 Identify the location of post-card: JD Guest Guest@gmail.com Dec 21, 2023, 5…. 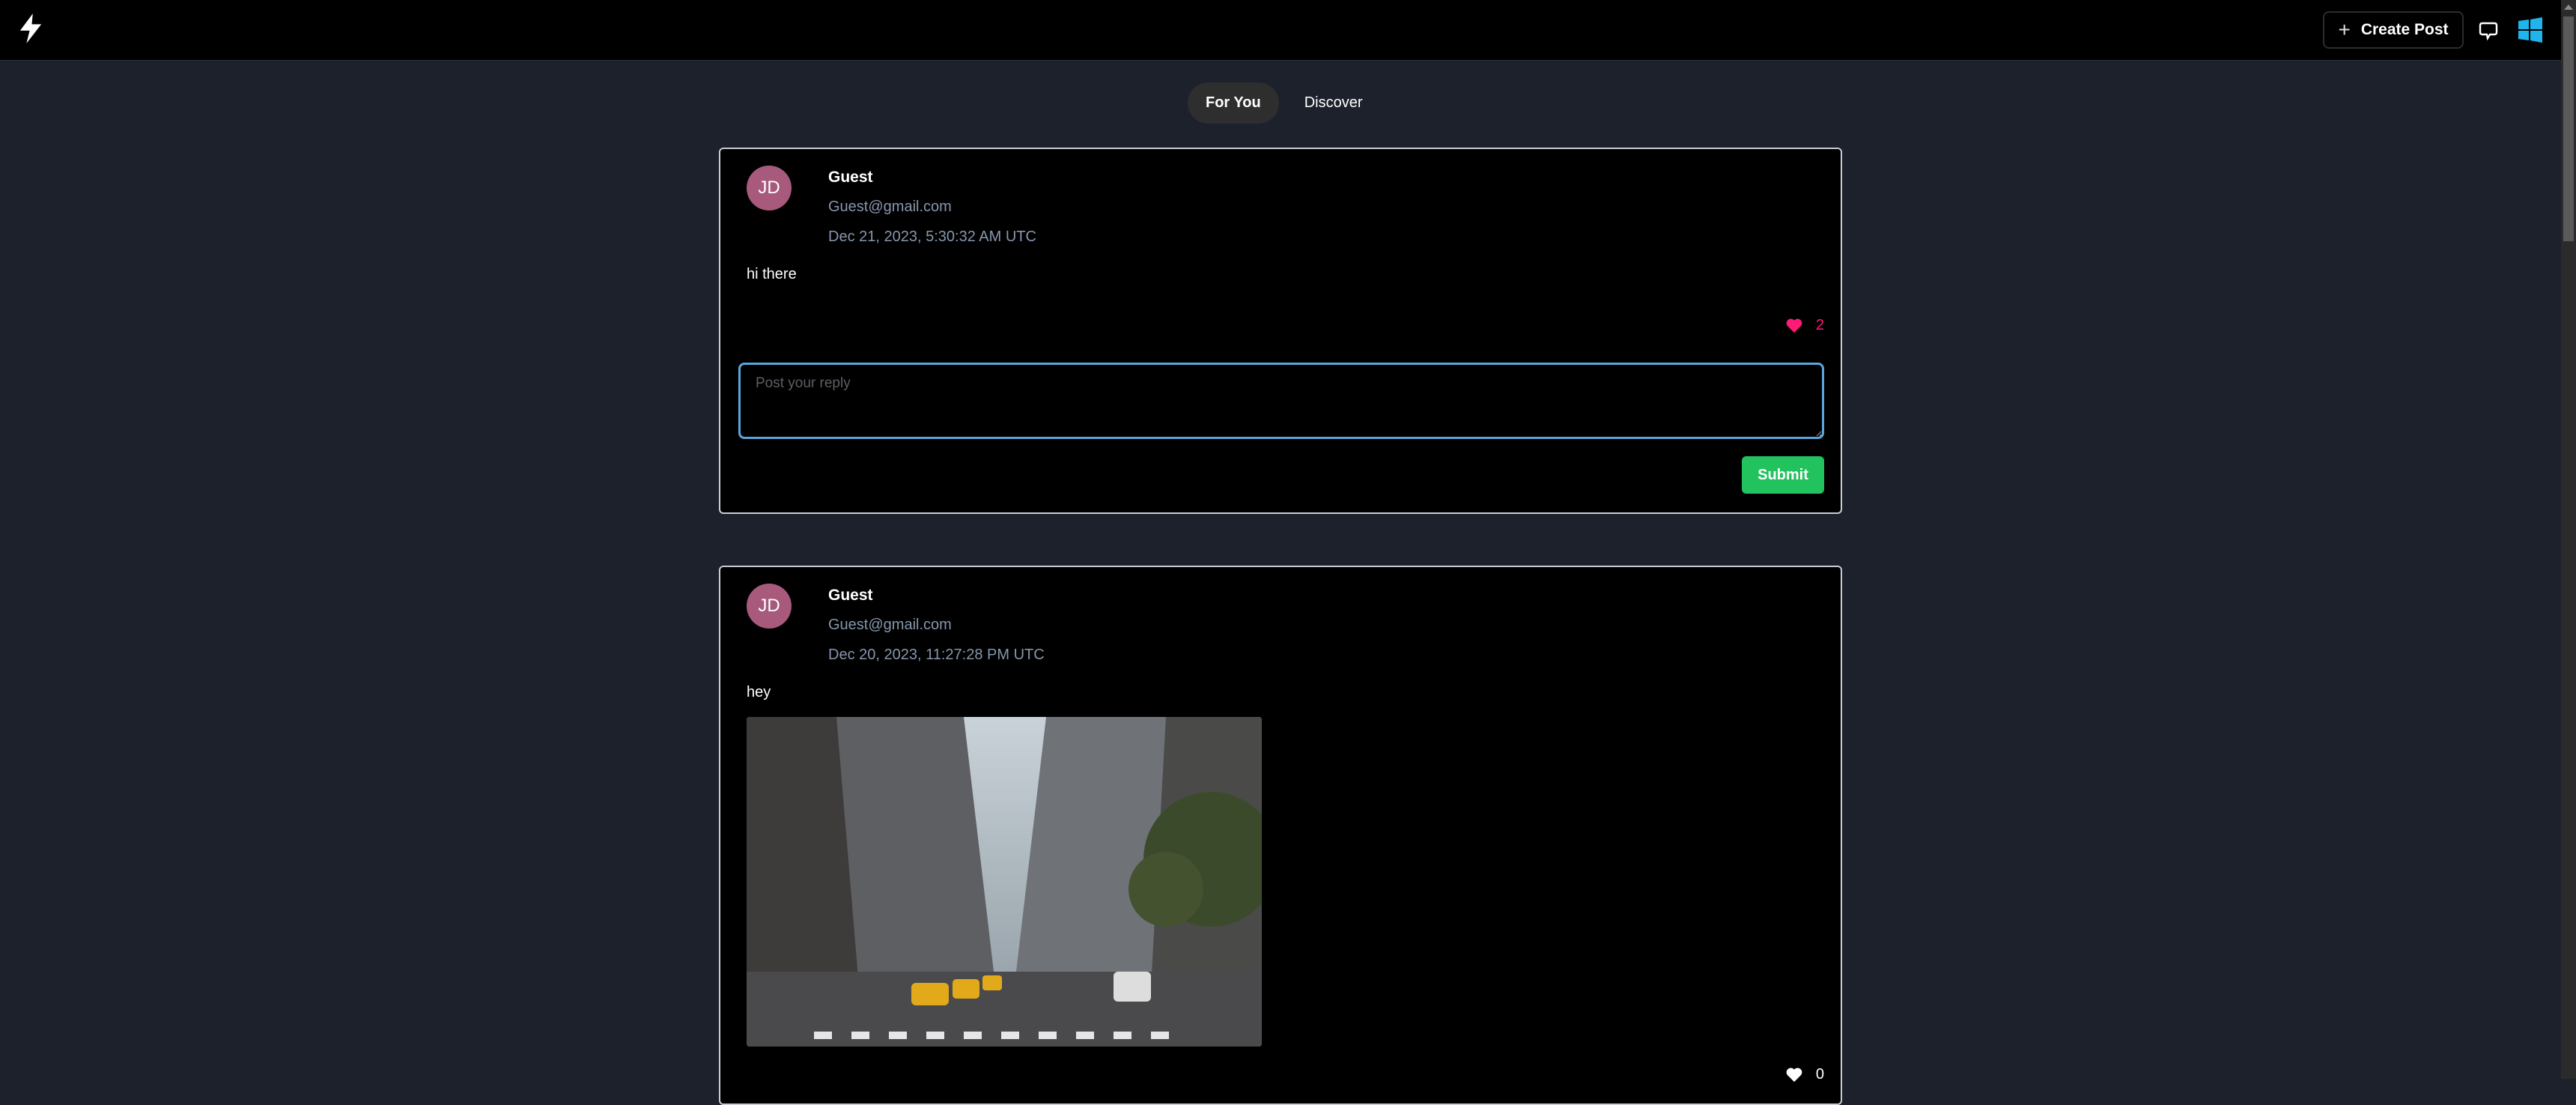
(1280, 331).